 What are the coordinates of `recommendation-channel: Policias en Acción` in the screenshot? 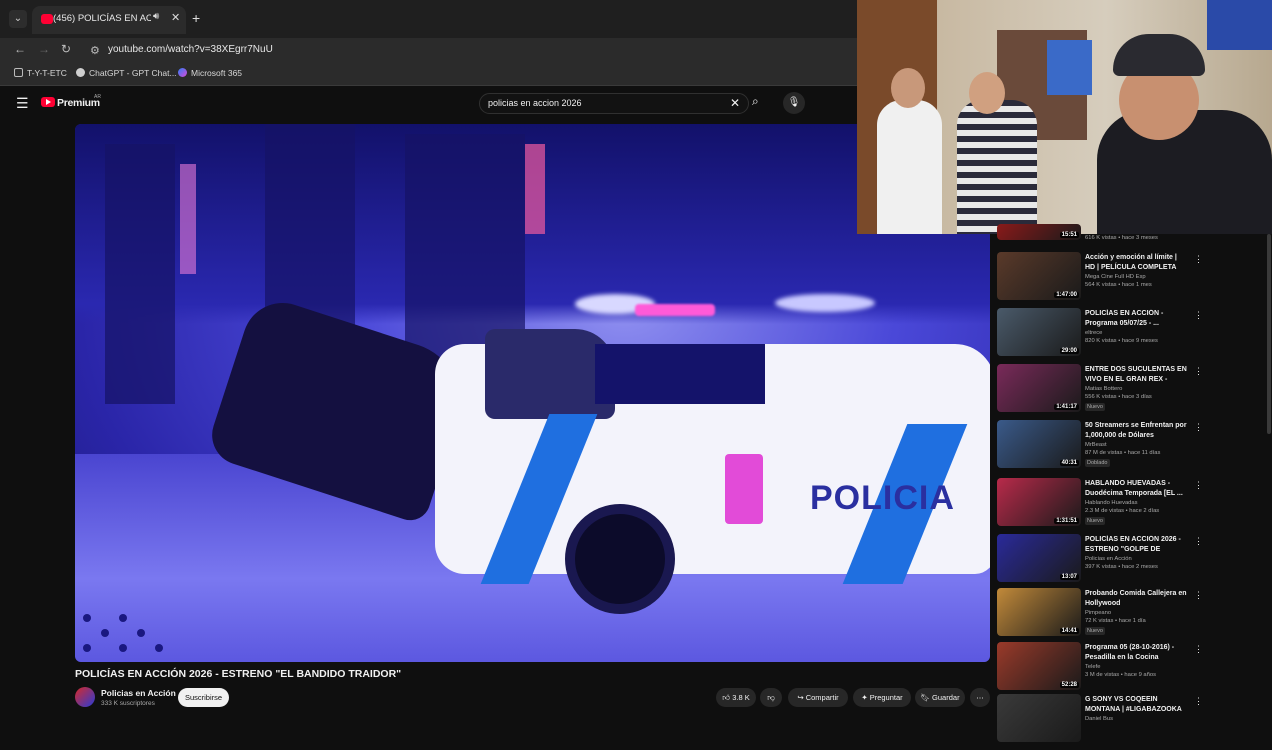 It's located at (1108, 559).